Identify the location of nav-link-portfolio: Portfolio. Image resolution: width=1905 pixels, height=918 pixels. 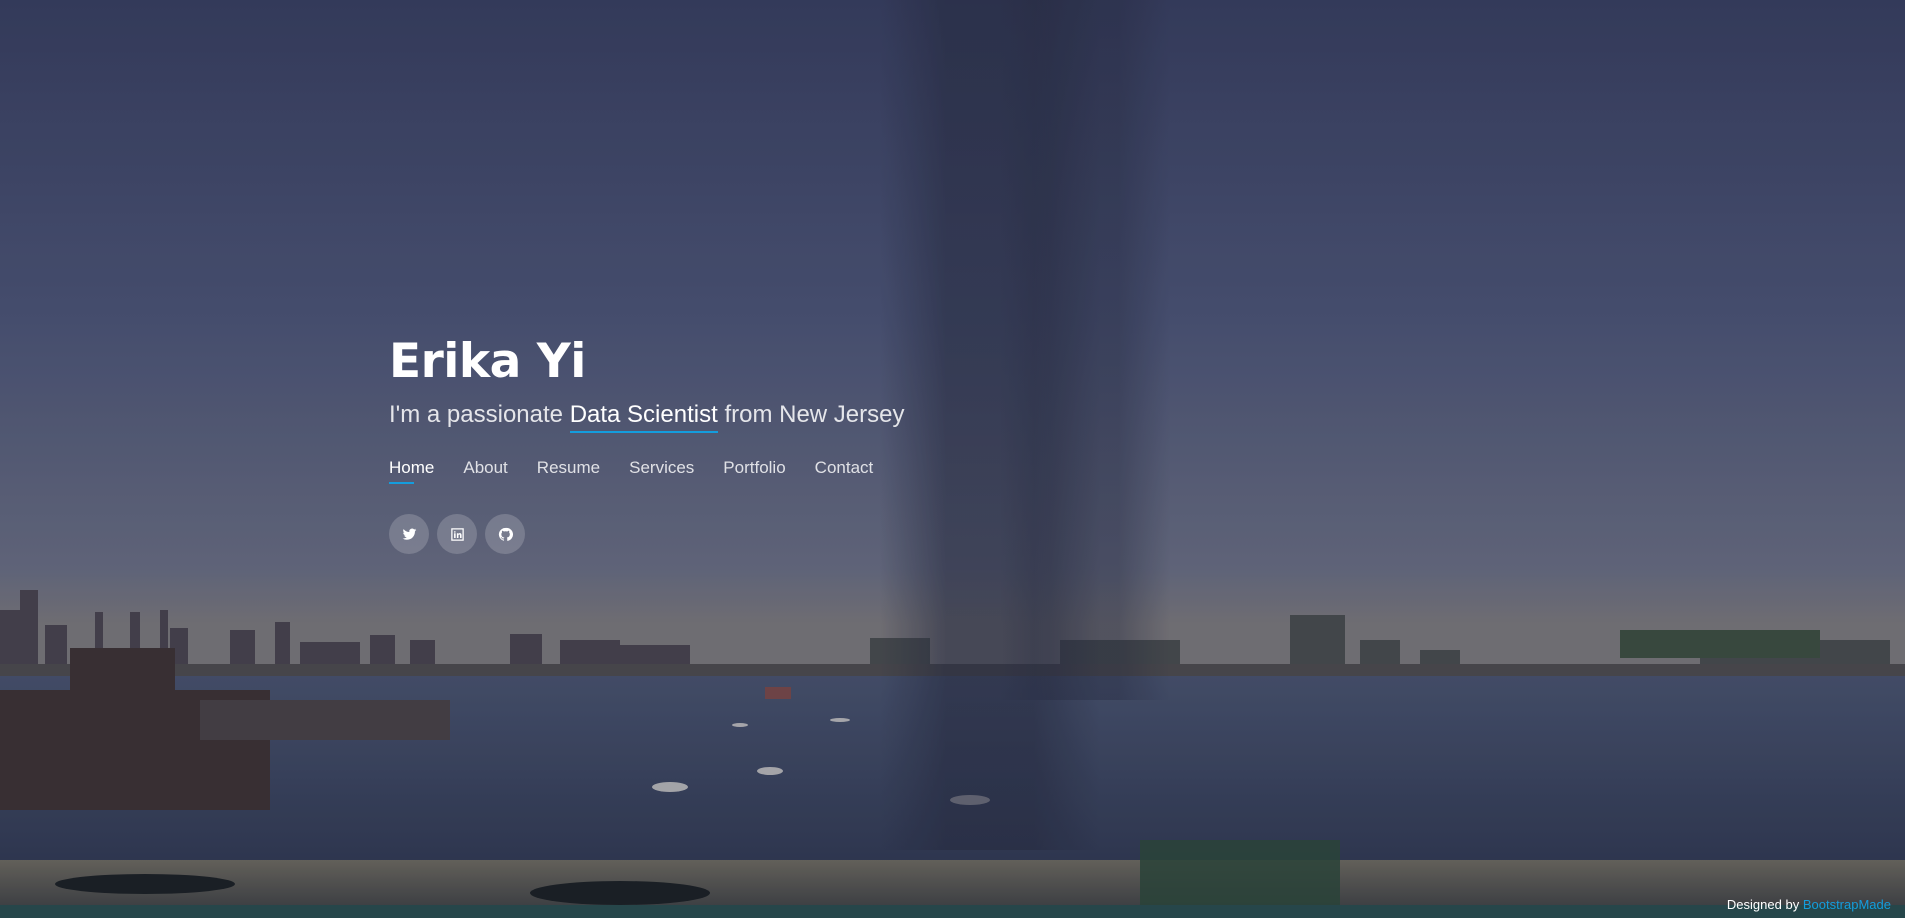
(754, 470).